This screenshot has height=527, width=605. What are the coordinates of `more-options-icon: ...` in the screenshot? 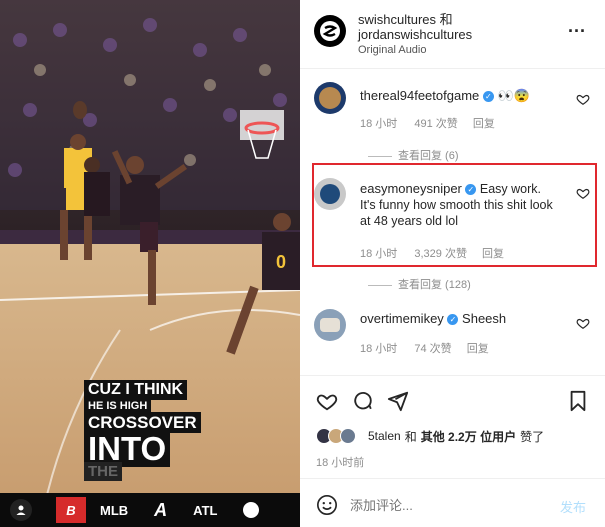 It's located at (577, 26).